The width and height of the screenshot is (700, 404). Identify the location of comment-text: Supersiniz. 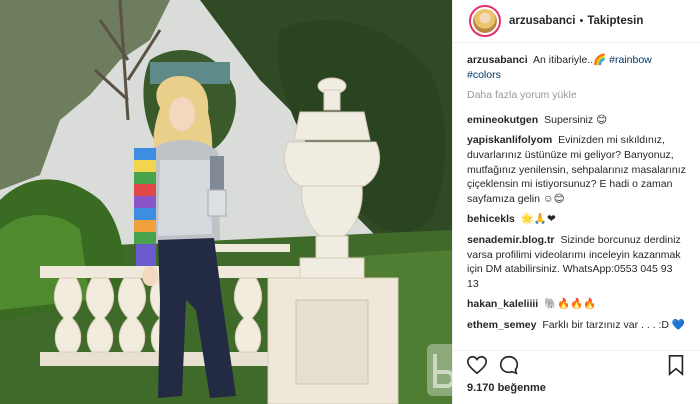
(569, 119).